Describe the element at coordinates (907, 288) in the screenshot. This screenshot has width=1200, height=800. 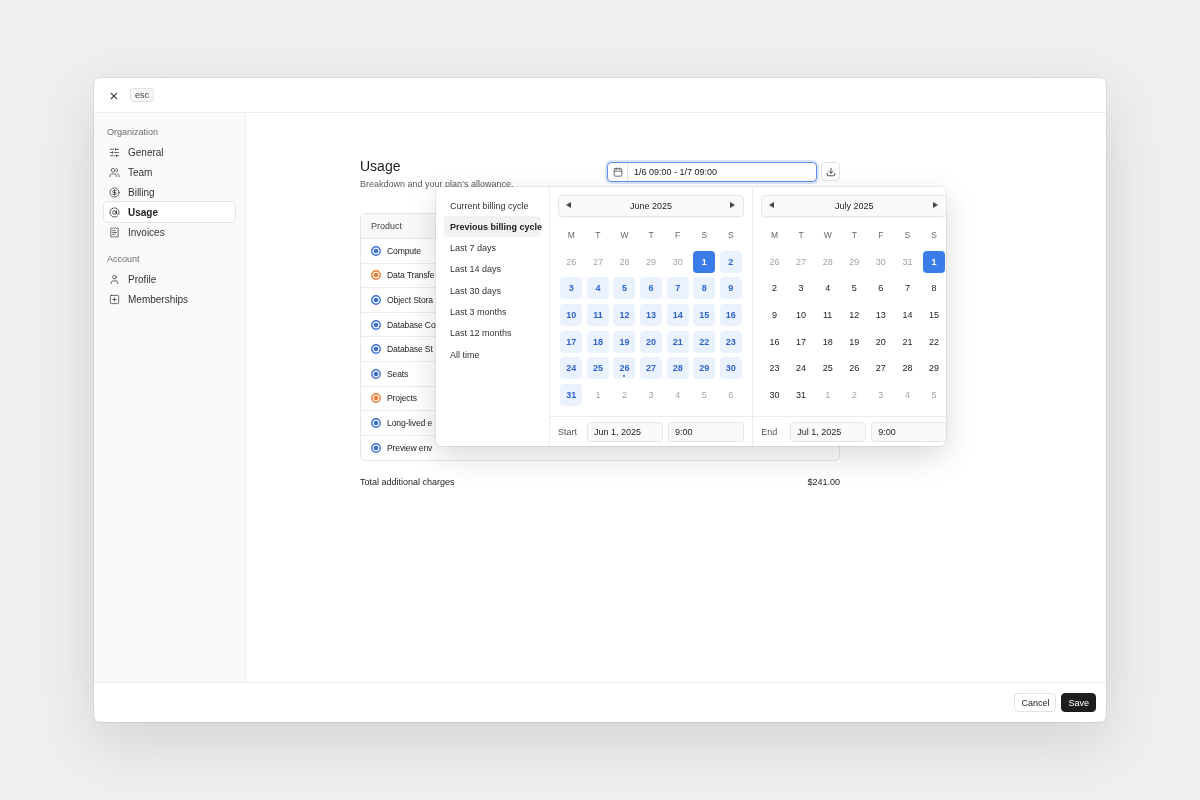
I see `calendar-day: 7` at that location.